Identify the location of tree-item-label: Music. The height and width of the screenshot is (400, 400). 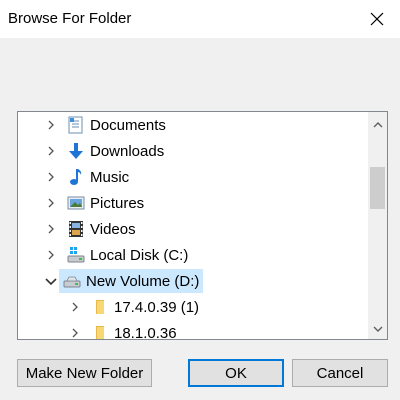
(110, 177).